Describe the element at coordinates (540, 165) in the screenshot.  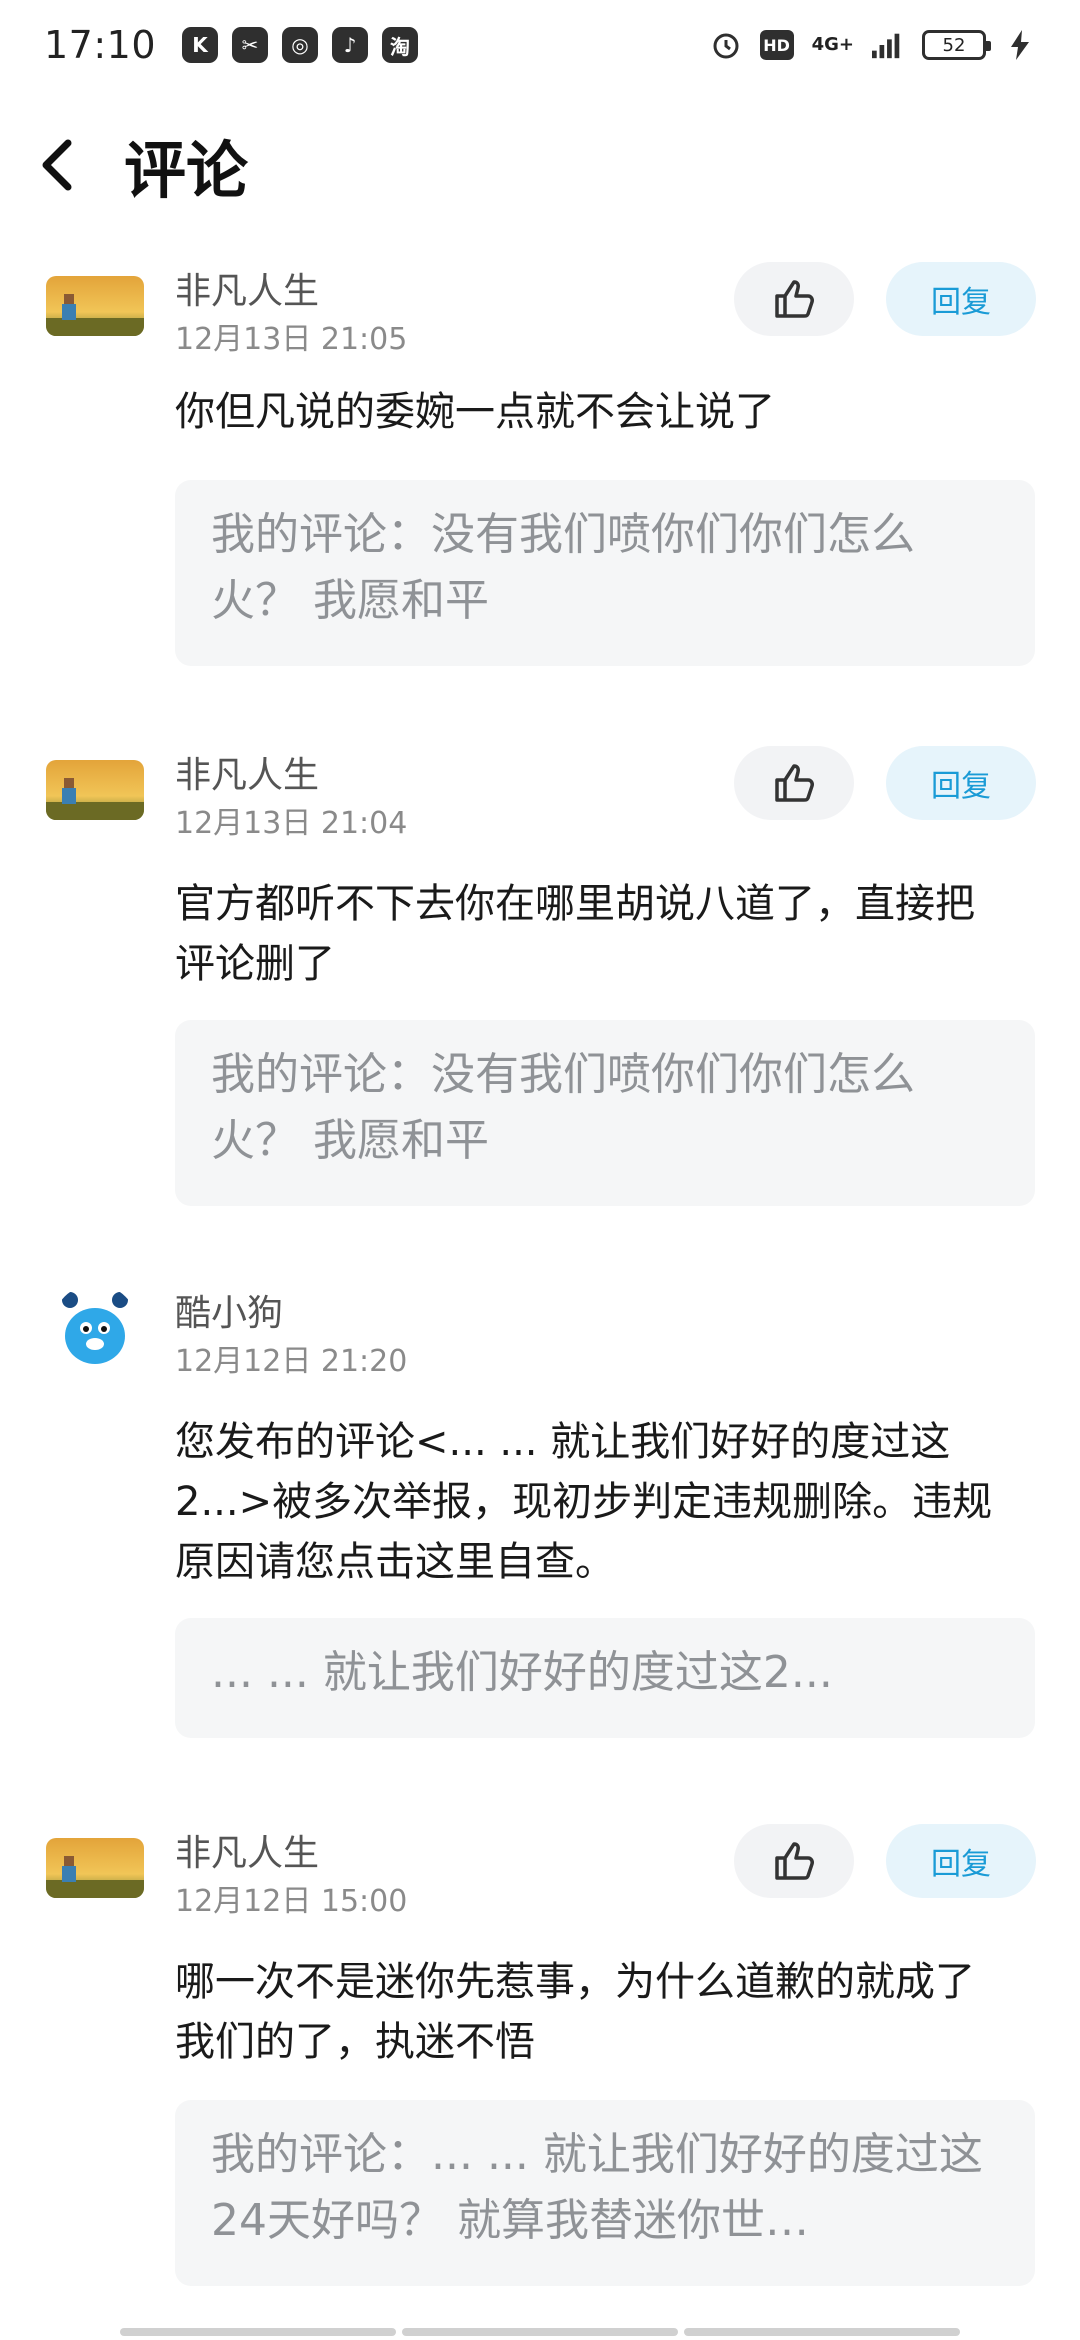
I see `page-header: 评论` at that location.